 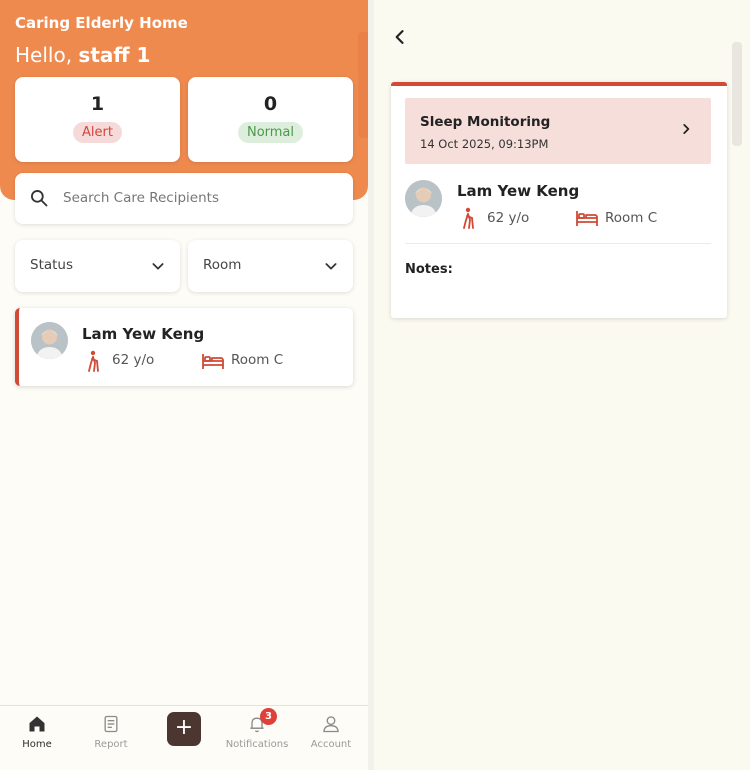 I want to click on search-input, so click(x=198, y=198).